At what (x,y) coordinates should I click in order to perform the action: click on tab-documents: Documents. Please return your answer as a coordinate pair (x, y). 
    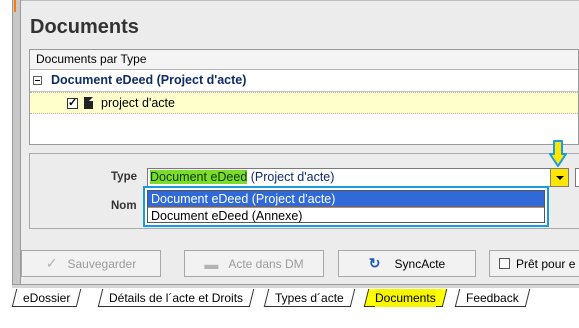
    Looking at the image, I should click on (405, 298).